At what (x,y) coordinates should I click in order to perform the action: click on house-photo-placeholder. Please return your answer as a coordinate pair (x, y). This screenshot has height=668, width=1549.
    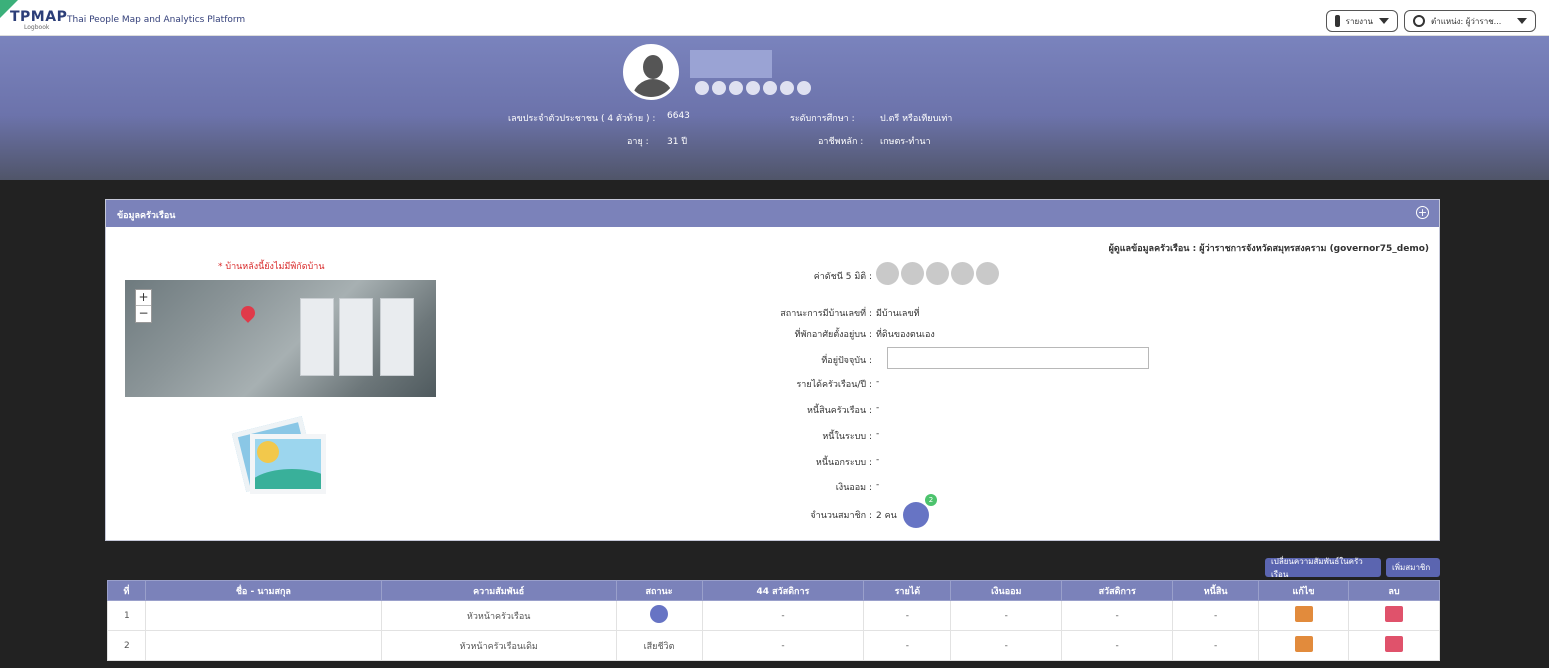
    Looking at the image, I should click on (278, 456).